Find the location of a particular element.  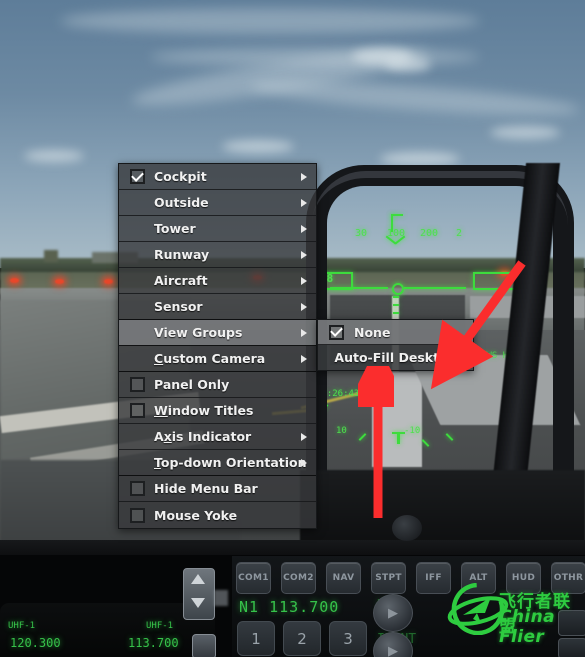

ufc-button-com1: COM1 is located at coordinates (253, 578).